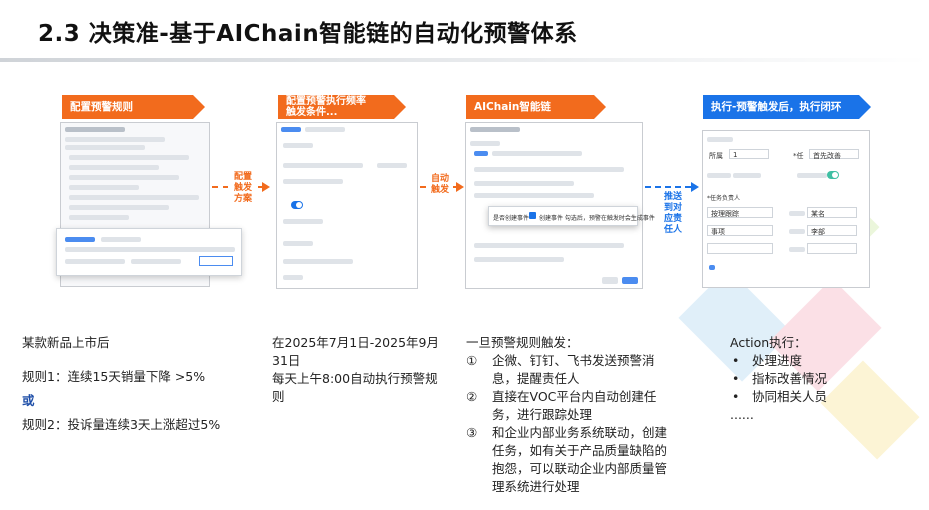  I want to click on rule-condition-popup, so click(149, 252).